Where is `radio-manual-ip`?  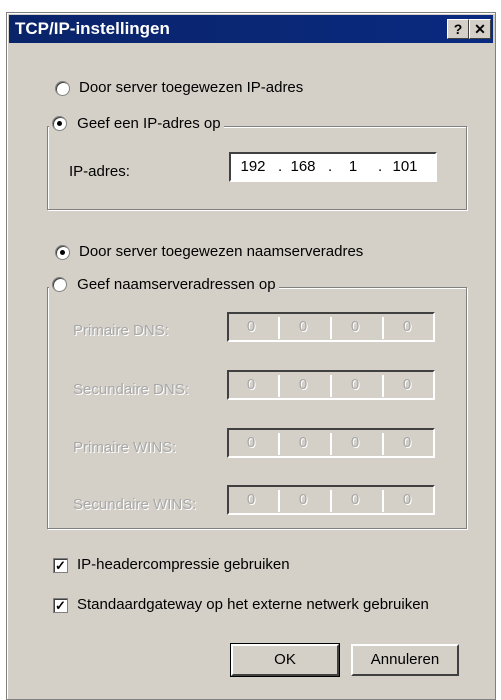
radio-manual-ip is located at coordinates (59, 123).